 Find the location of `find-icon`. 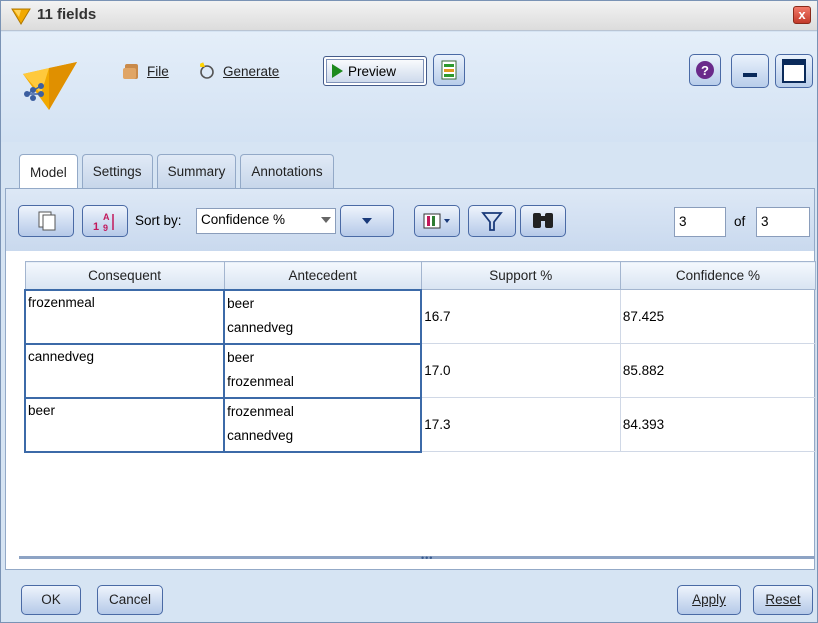

find-icon is located at coordinates (543, 220).